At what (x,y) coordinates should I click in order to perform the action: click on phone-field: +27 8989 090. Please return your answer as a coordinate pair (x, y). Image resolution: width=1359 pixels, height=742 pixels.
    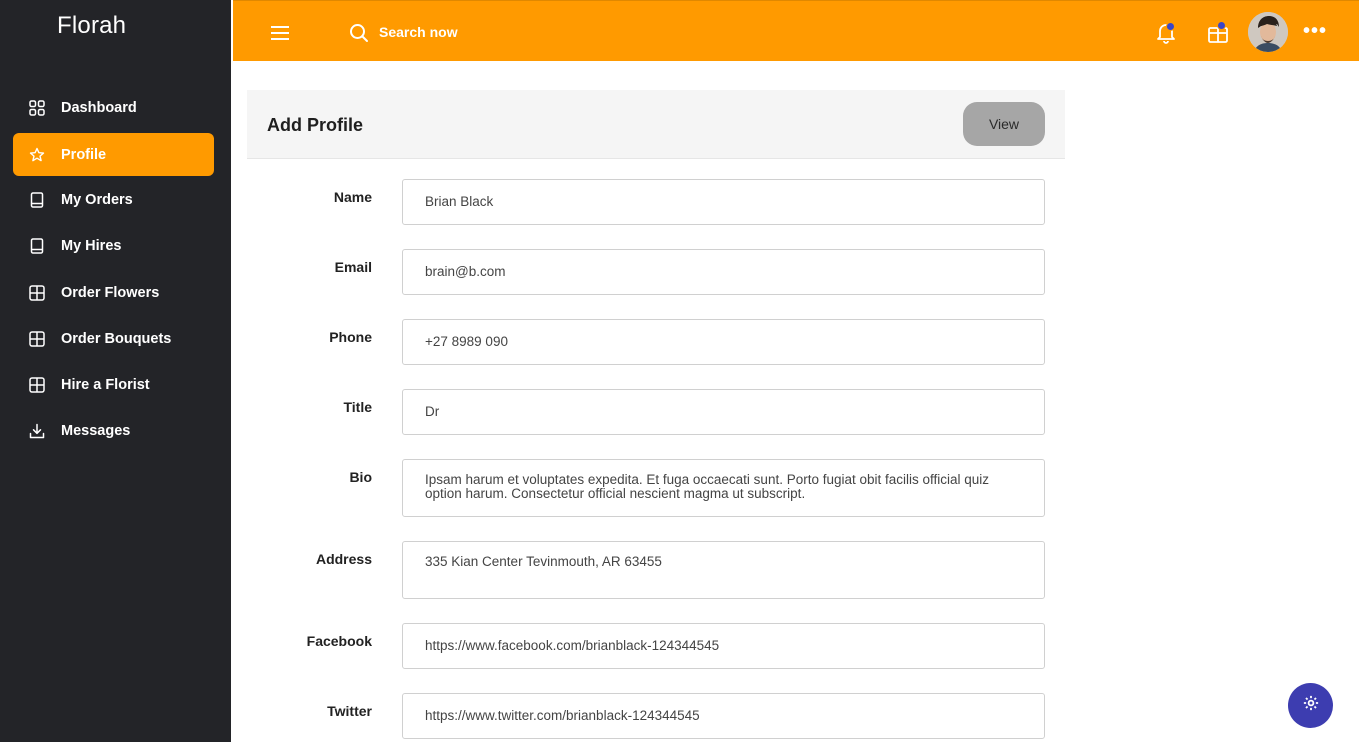
    Looking at the image, I should click on (723, 342).